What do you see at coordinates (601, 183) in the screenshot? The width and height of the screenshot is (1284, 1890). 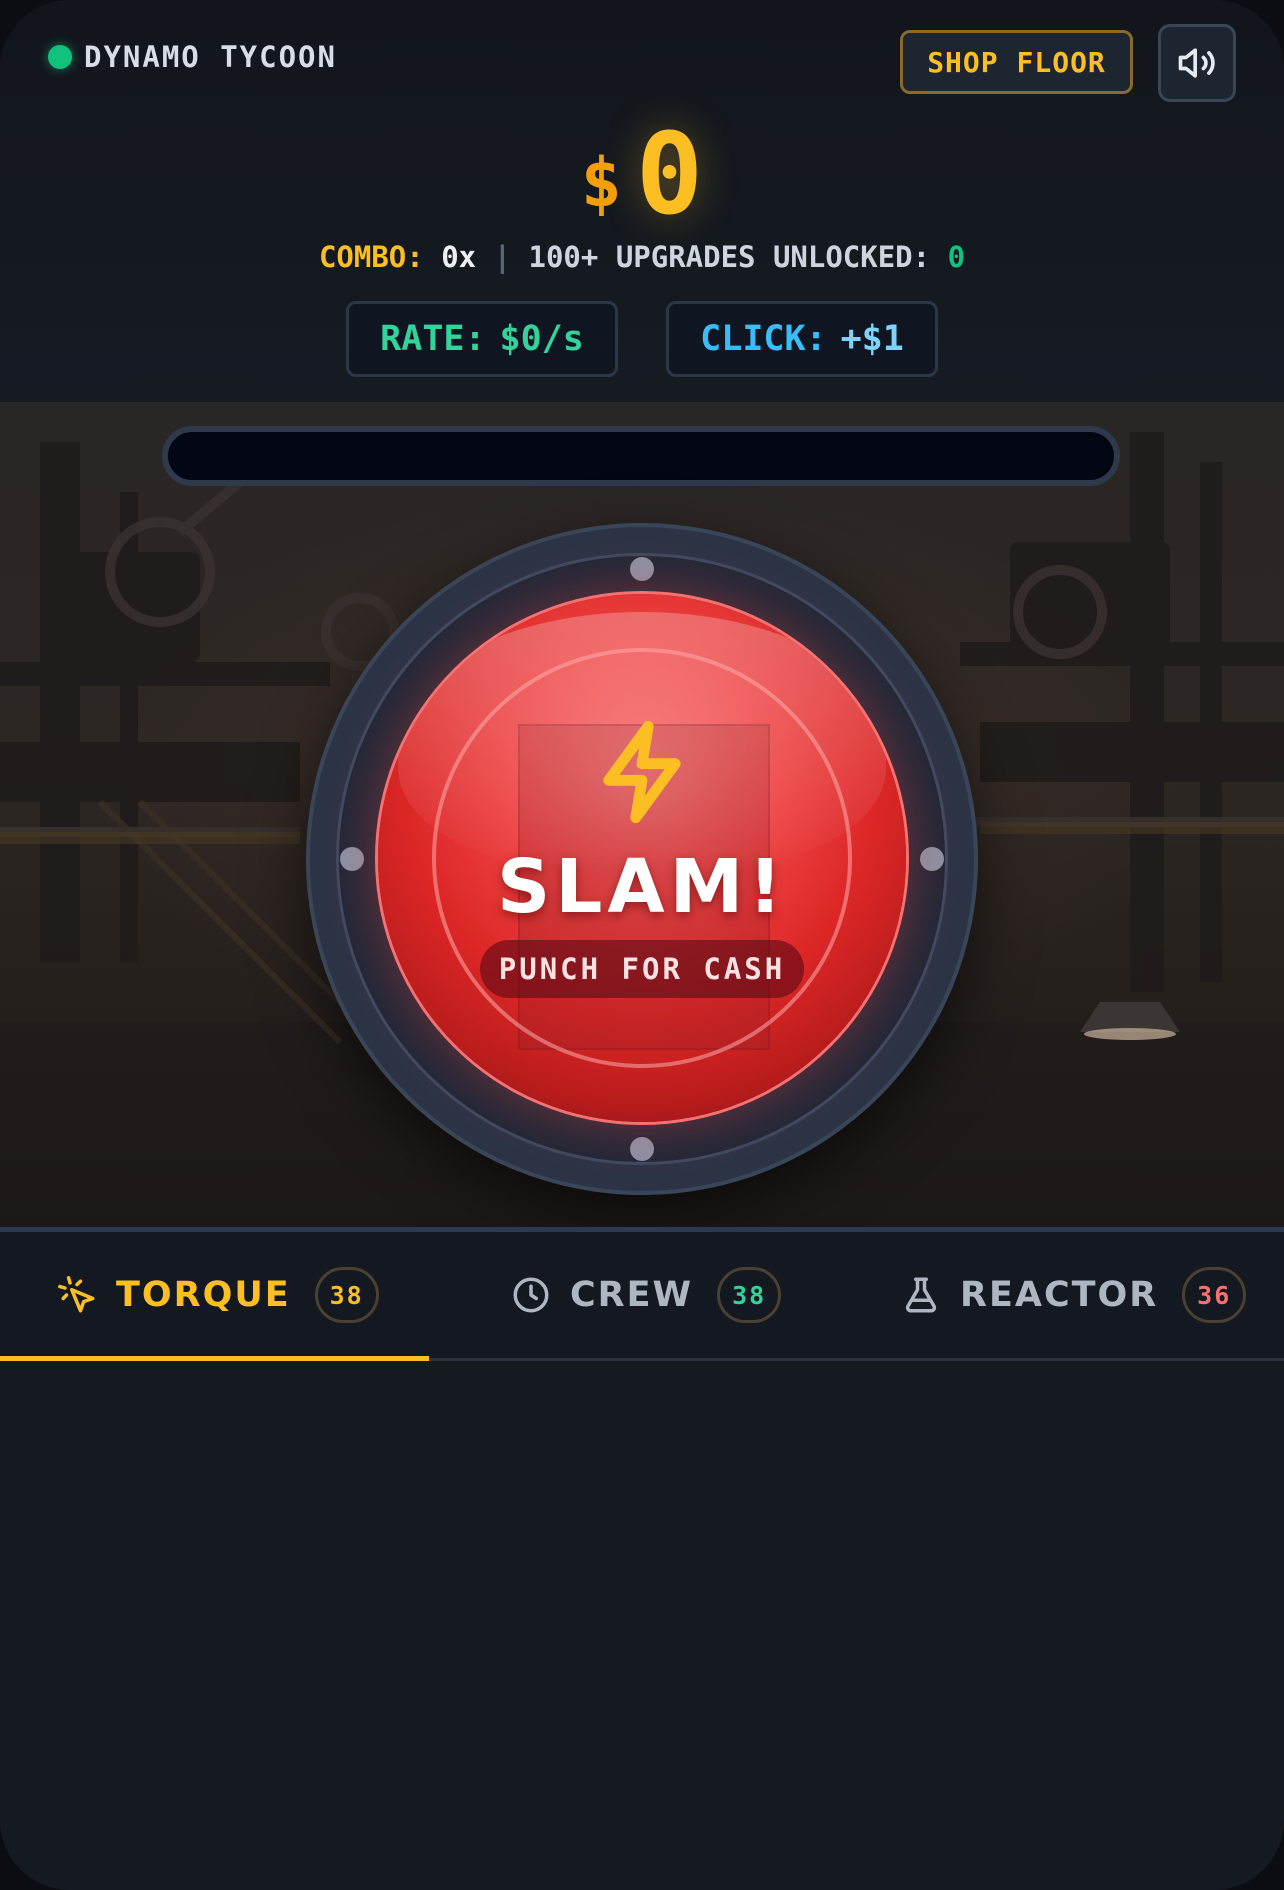 I see `currency-symbol: $` at bounding box center [601, 183].